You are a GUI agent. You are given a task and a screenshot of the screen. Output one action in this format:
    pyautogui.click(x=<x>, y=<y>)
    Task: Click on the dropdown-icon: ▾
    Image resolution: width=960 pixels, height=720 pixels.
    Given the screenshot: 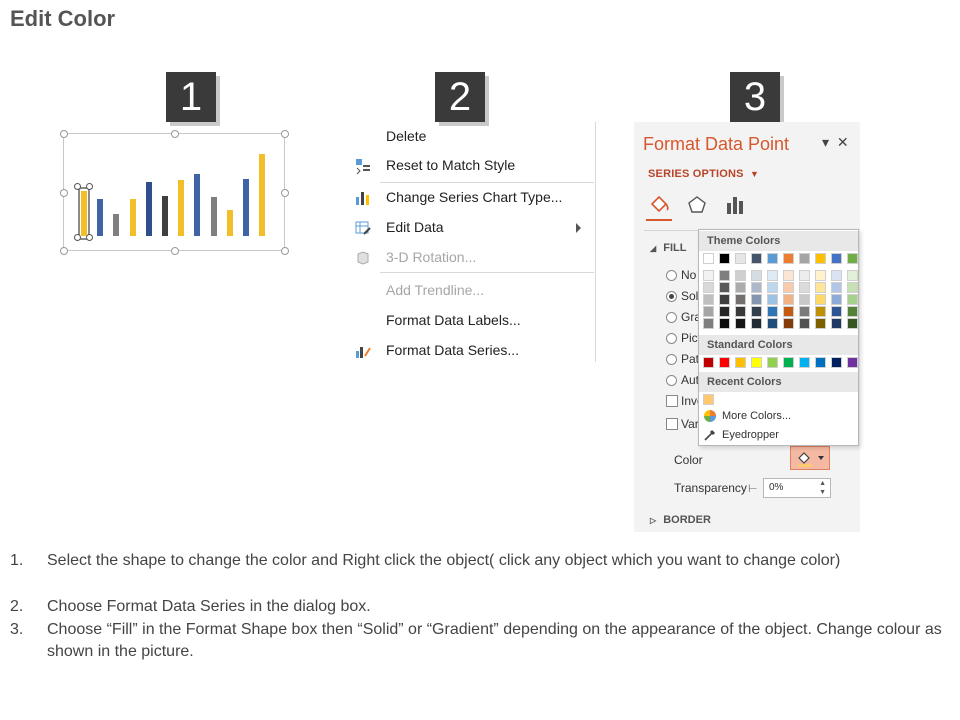 What is the action you would take?
    pyautogui.click(x=825, y=142)
    